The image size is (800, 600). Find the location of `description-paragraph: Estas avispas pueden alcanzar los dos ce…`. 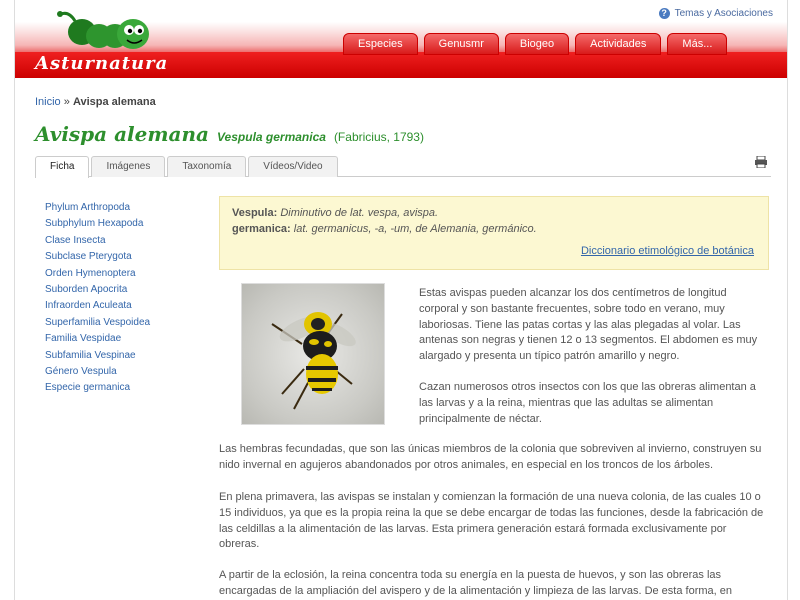

description-paragraph: Estas avispas pueden alcanzar los dos ce… is located at coordinates (588, 325).